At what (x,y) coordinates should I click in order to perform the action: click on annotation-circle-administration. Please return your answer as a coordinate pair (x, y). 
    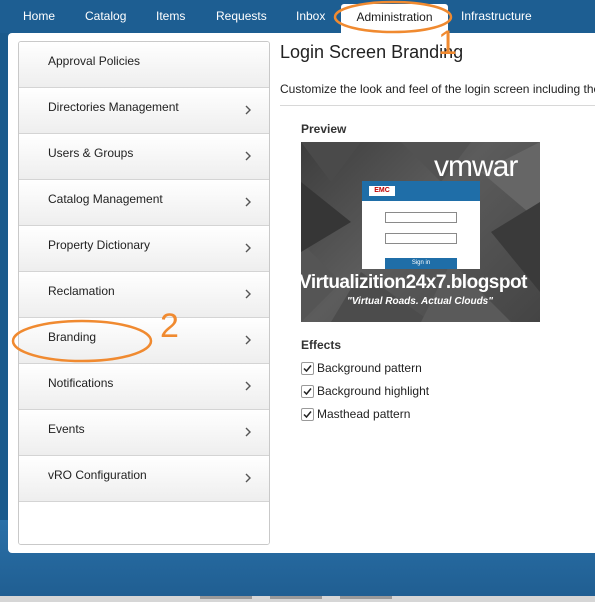
    Looking at the image, I should click on (393, 17).